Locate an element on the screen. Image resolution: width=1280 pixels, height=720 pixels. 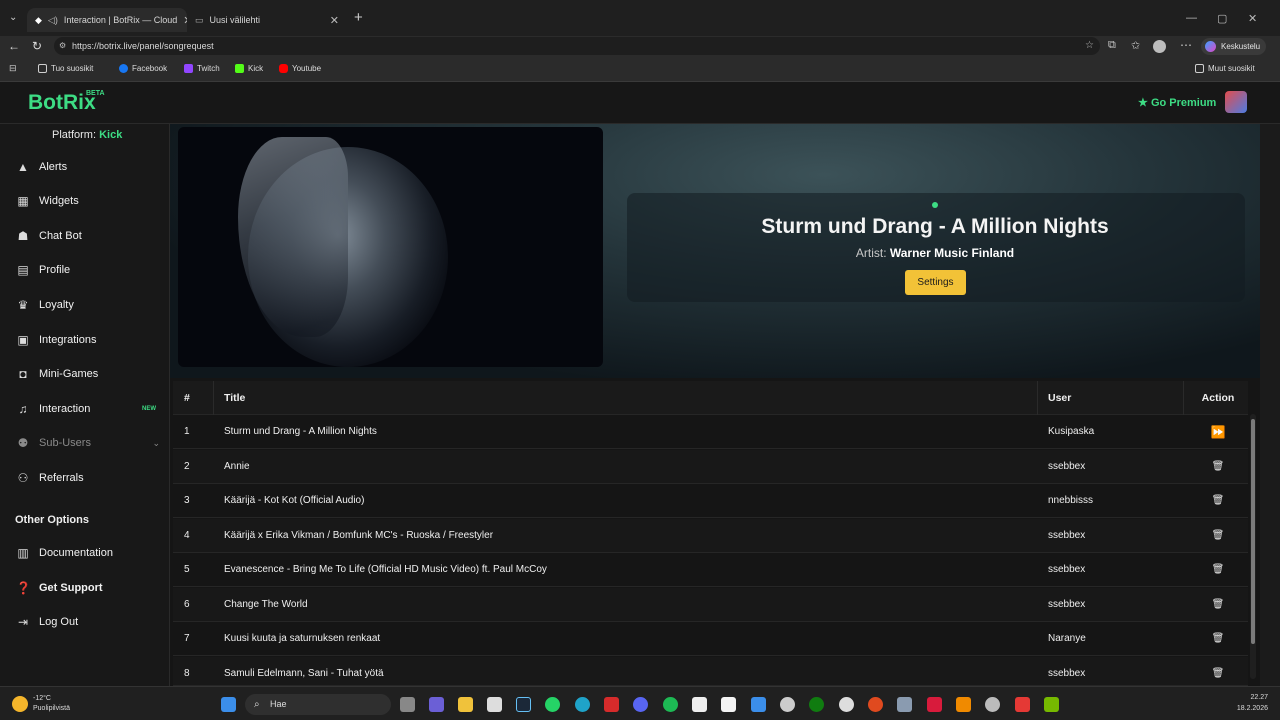
app-l-icon is located at coordinates (611, 704).